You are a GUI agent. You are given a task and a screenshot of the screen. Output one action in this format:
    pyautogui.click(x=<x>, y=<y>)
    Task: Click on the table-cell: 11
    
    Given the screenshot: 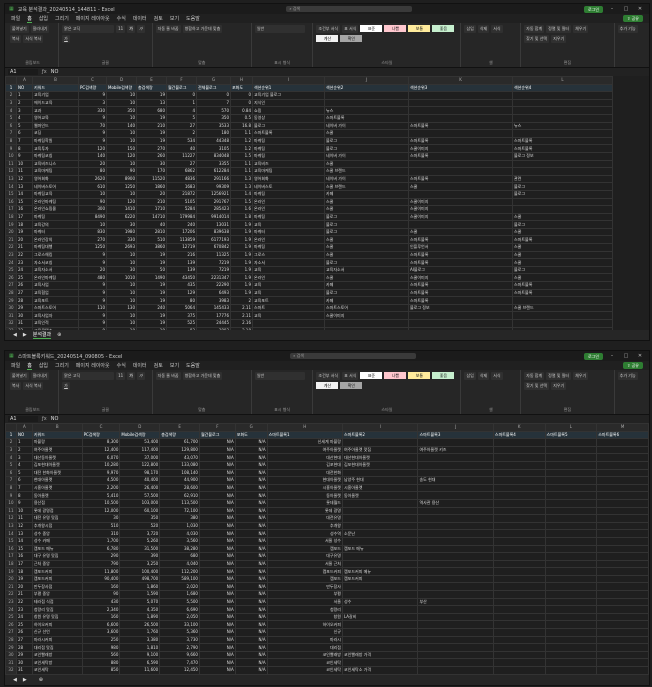 What is the action you would take?
    pyautogui.click(x=24, y=518)
    